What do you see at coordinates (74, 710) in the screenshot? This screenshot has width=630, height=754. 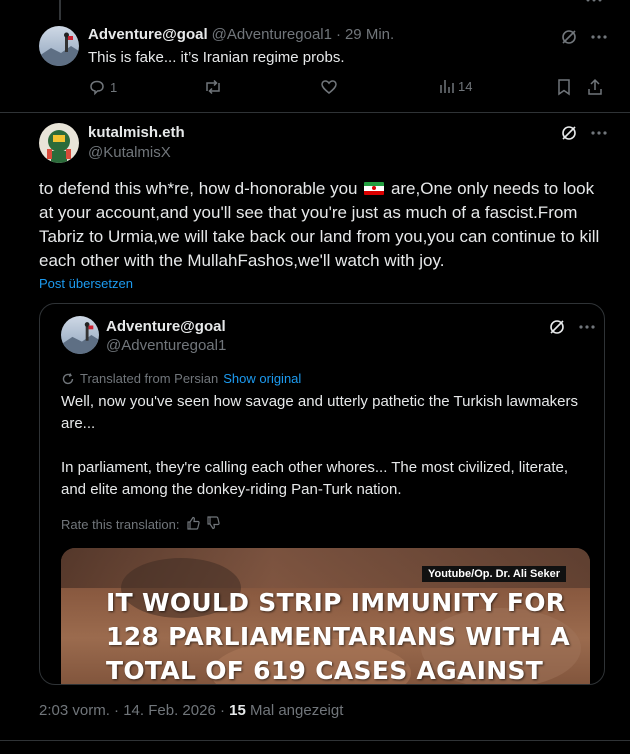 I see `post-time: 2:03 vorm.` at bounding box center [74, 710].